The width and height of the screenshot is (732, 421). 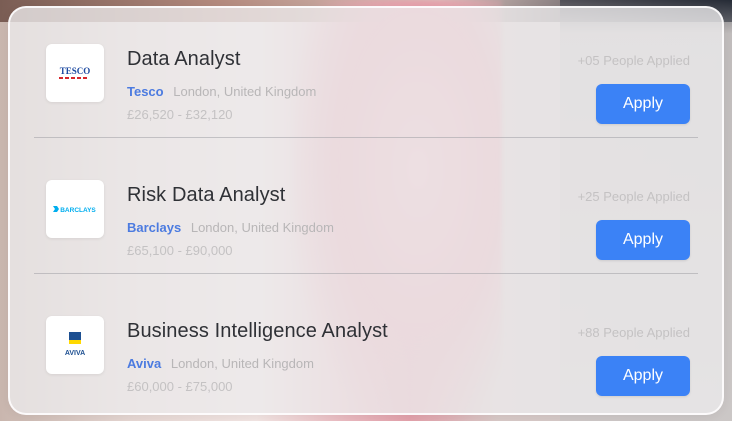 What do you see at coordinates (154, 227) in the screenshot?
I see `company-link: Barclays` at bounding box center [154, 227].